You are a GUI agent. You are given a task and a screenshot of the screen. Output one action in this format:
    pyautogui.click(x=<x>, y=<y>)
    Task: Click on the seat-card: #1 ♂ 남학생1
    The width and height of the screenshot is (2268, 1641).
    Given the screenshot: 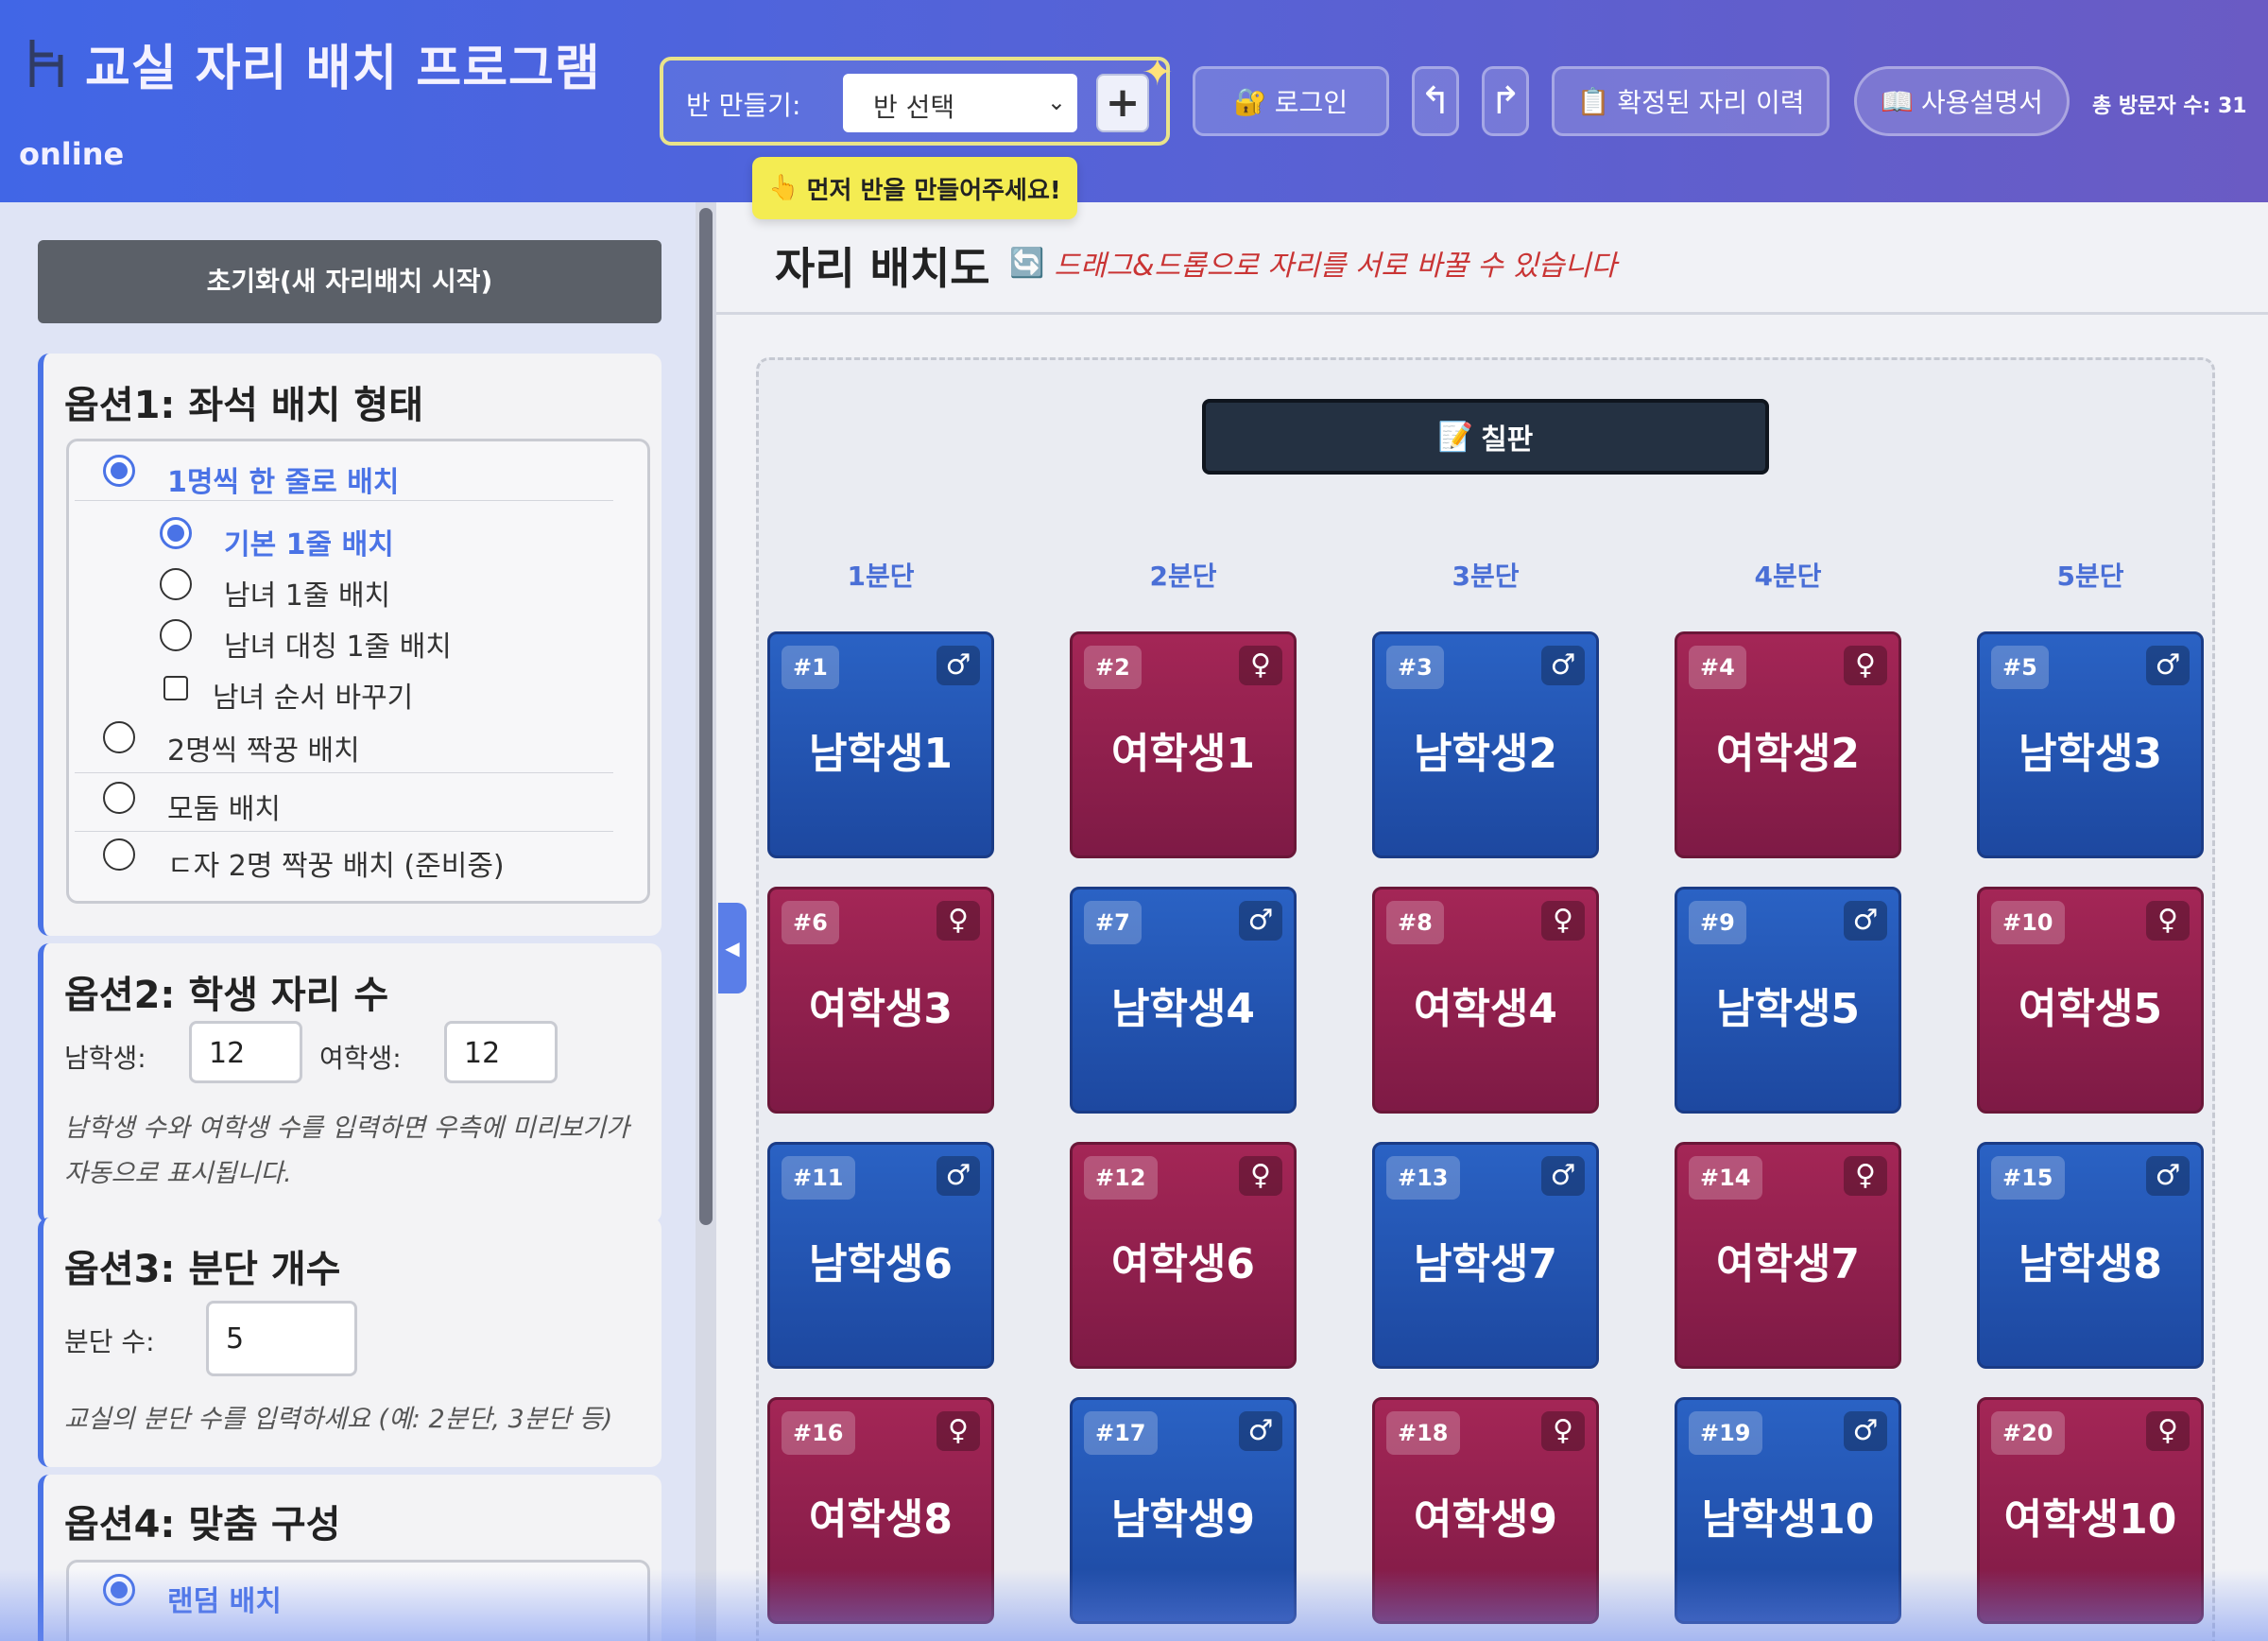 What is the action you would take?
    pyautogui.click(x=880, y=744)
    